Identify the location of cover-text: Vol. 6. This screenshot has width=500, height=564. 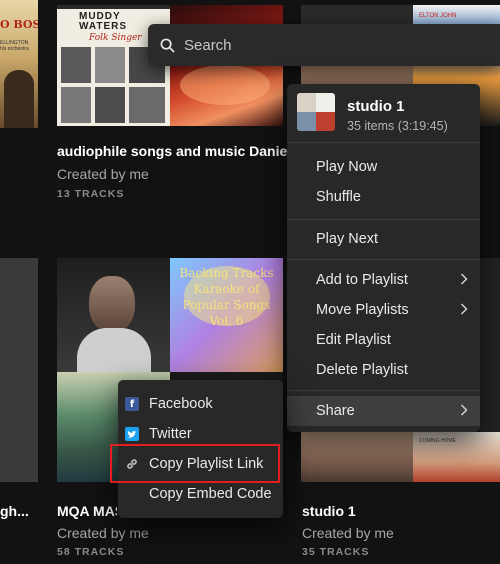
(226, 321).